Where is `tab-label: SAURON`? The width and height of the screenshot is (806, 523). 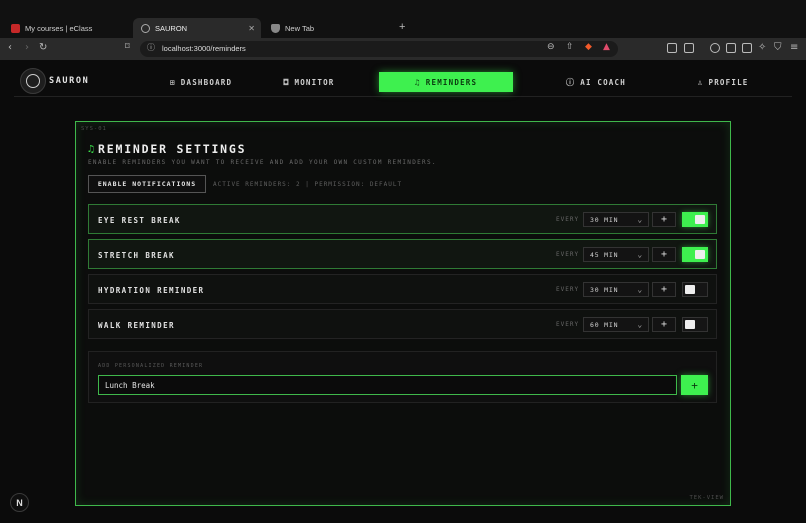 tab-label: SAURON is located at coordinates (171, 28).